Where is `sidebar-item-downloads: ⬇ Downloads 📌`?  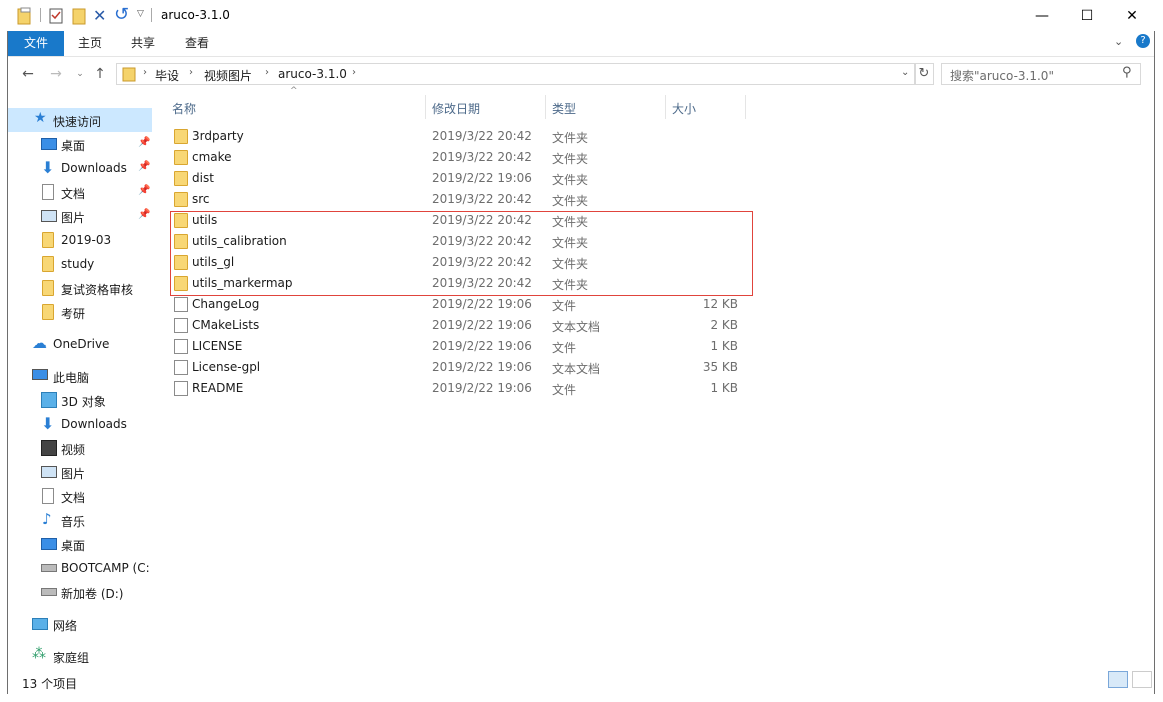
sidebar-item-downloads: ⬇ Downloads 📌 is located at coordinates (80, 168).